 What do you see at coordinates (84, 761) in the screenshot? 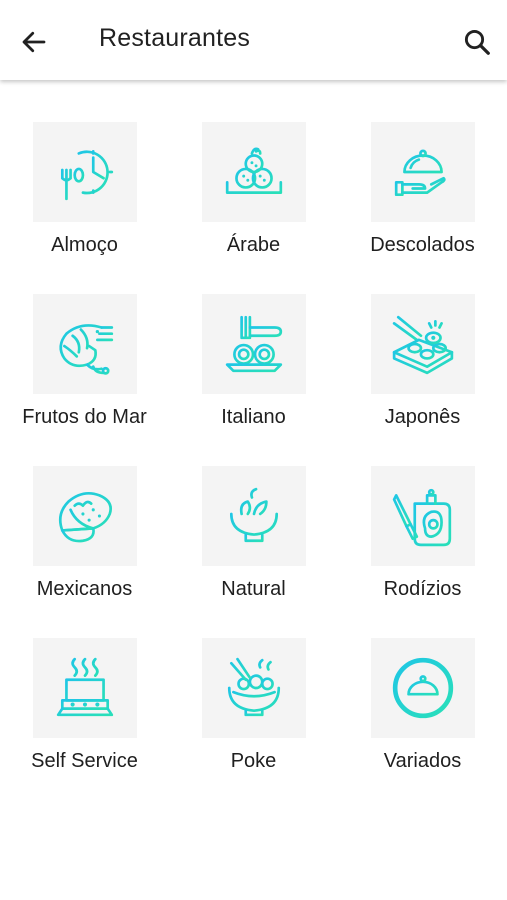
I see `category-label: Self Service` at bounding box center [84, 761].